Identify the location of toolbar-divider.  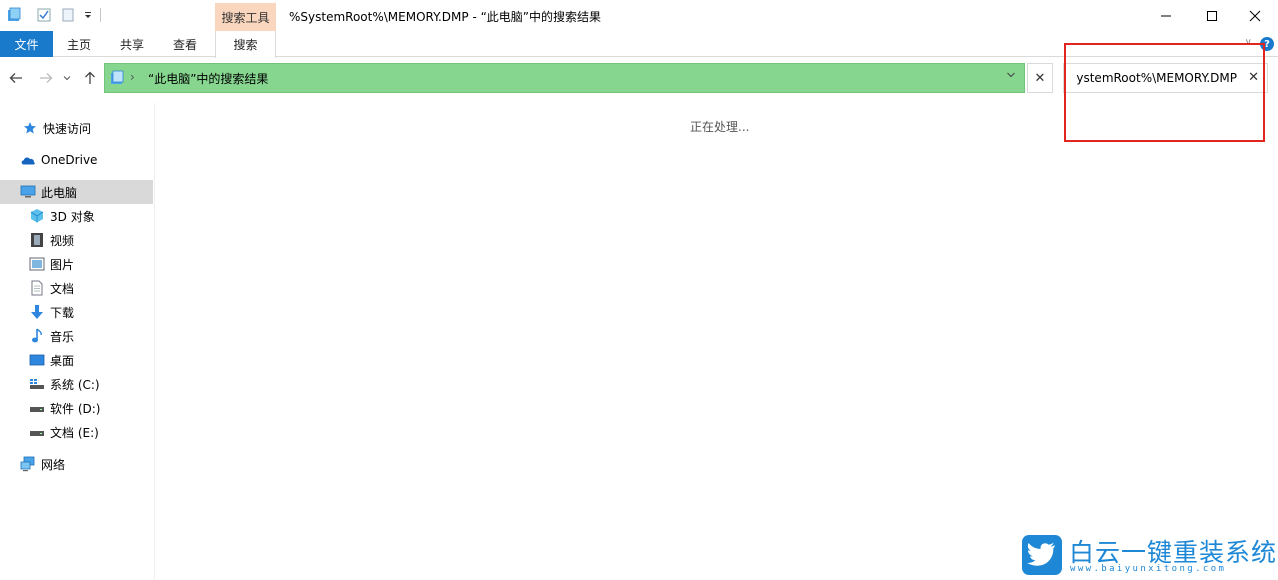
(100, 15).